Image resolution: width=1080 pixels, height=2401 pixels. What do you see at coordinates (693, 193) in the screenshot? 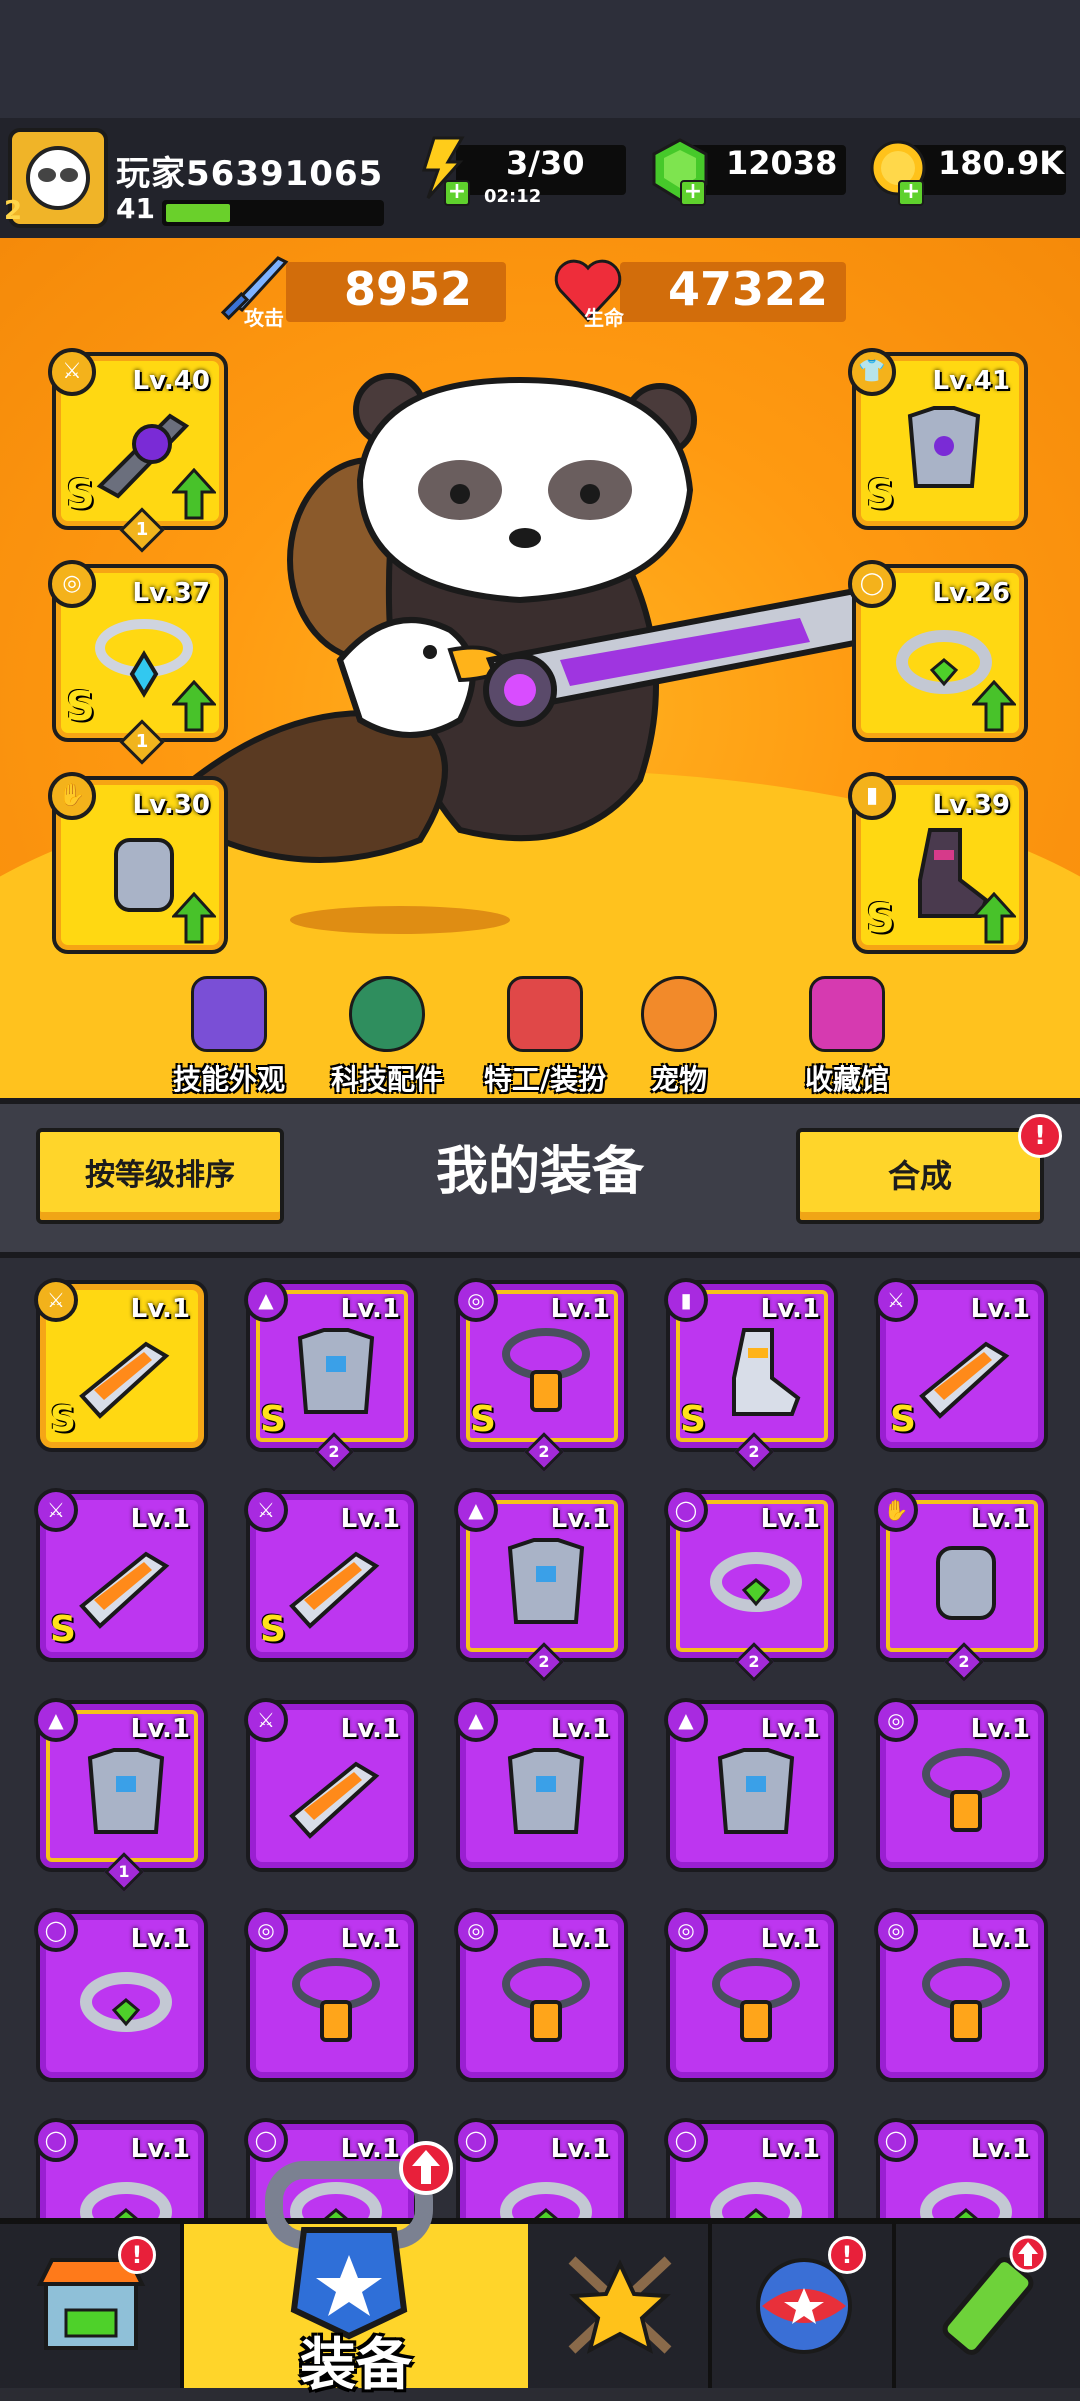
I see `add-gems-button: +` at bounding box center [693, 193].